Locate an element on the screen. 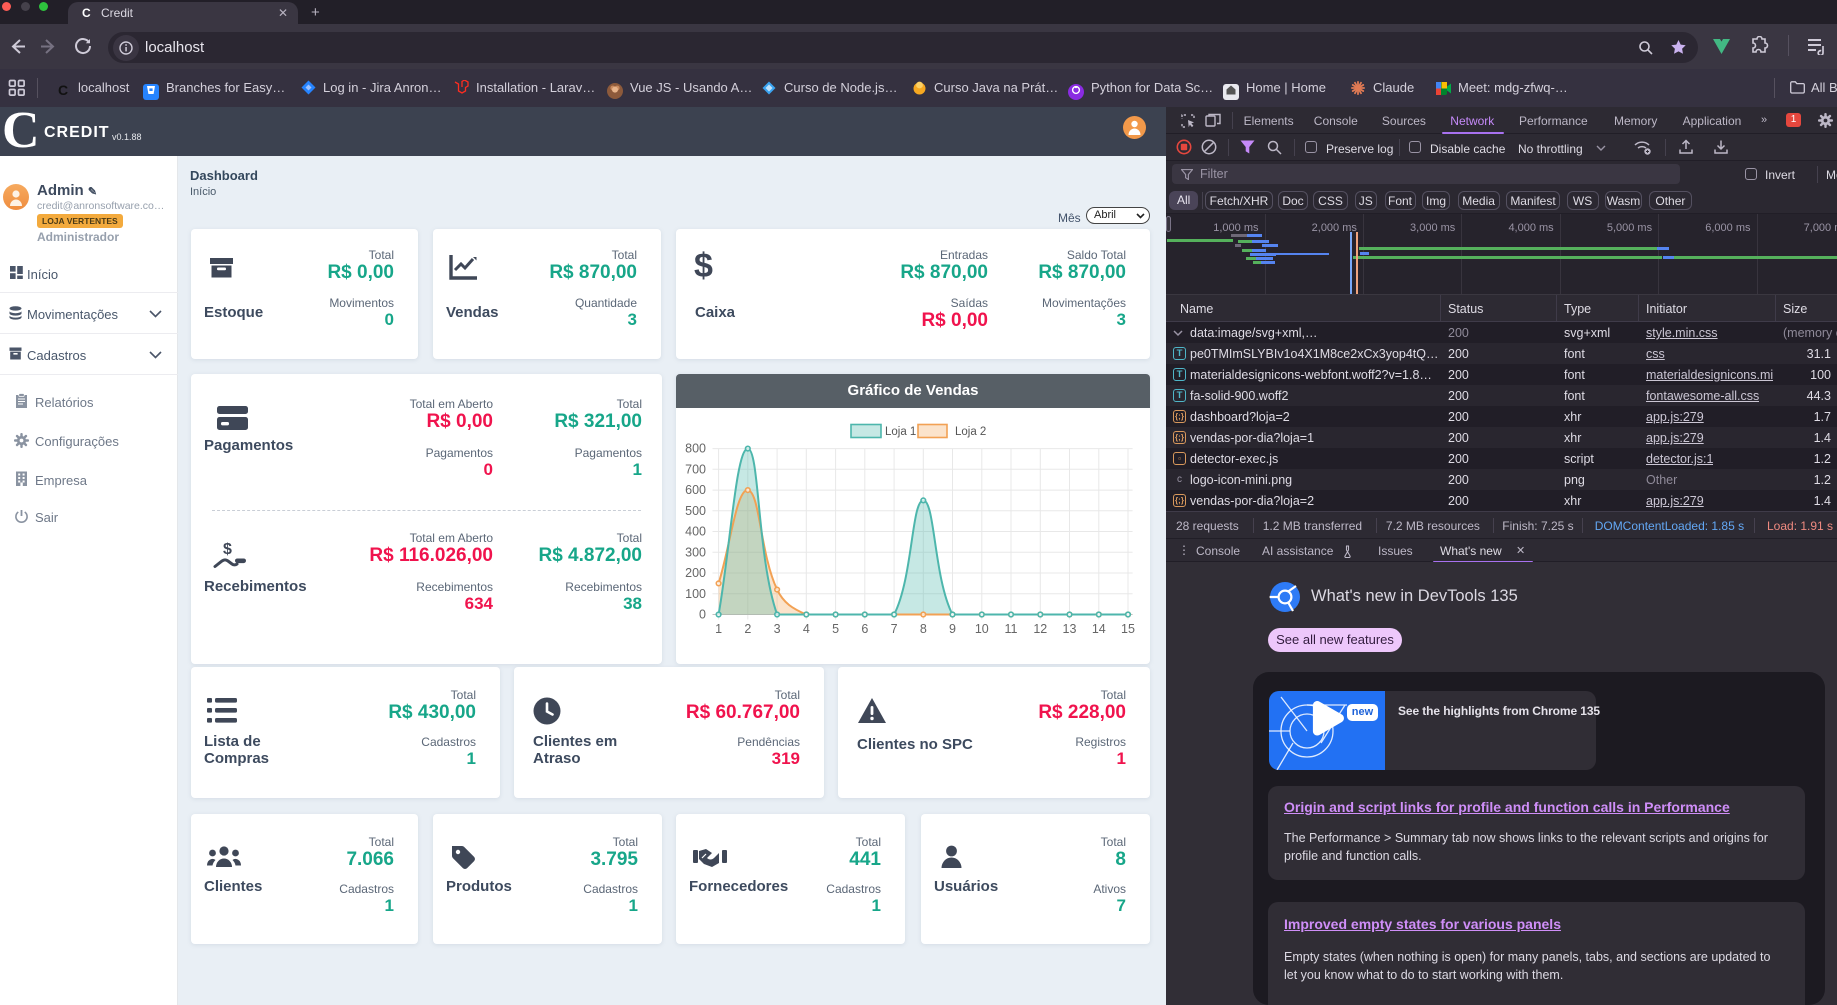 This screenshot has height=1005, width=1837. svg-text: Loja 1 is located at coordinates (900, 432).